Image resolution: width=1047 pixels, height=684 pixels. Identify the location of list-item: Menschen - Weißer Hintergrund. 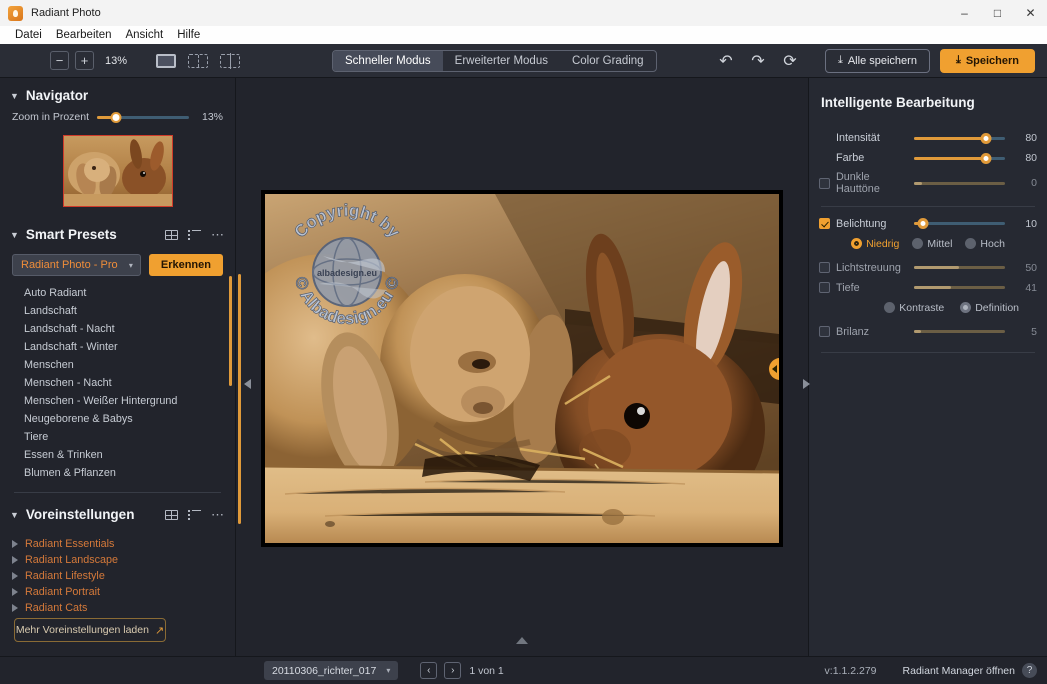
(117, 401).